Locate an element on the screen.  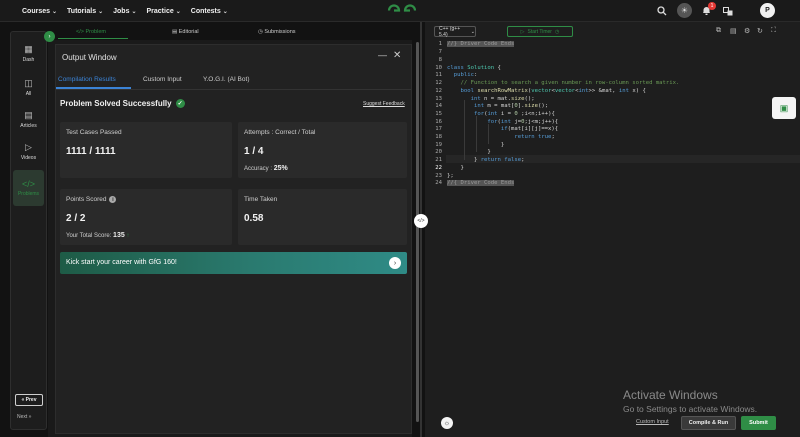
card-label: Time Taken is located at coordinates (261, 199).